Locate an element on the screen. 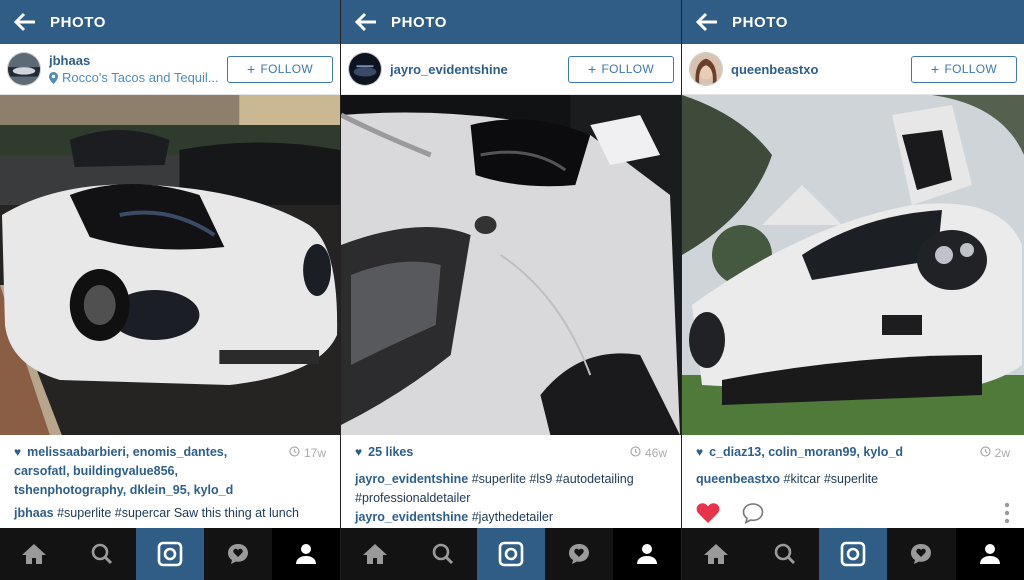 Image resolution: width=1024 pixels, height=580 pixels. username: queenbeastxo is located at coordinates (821, 69).